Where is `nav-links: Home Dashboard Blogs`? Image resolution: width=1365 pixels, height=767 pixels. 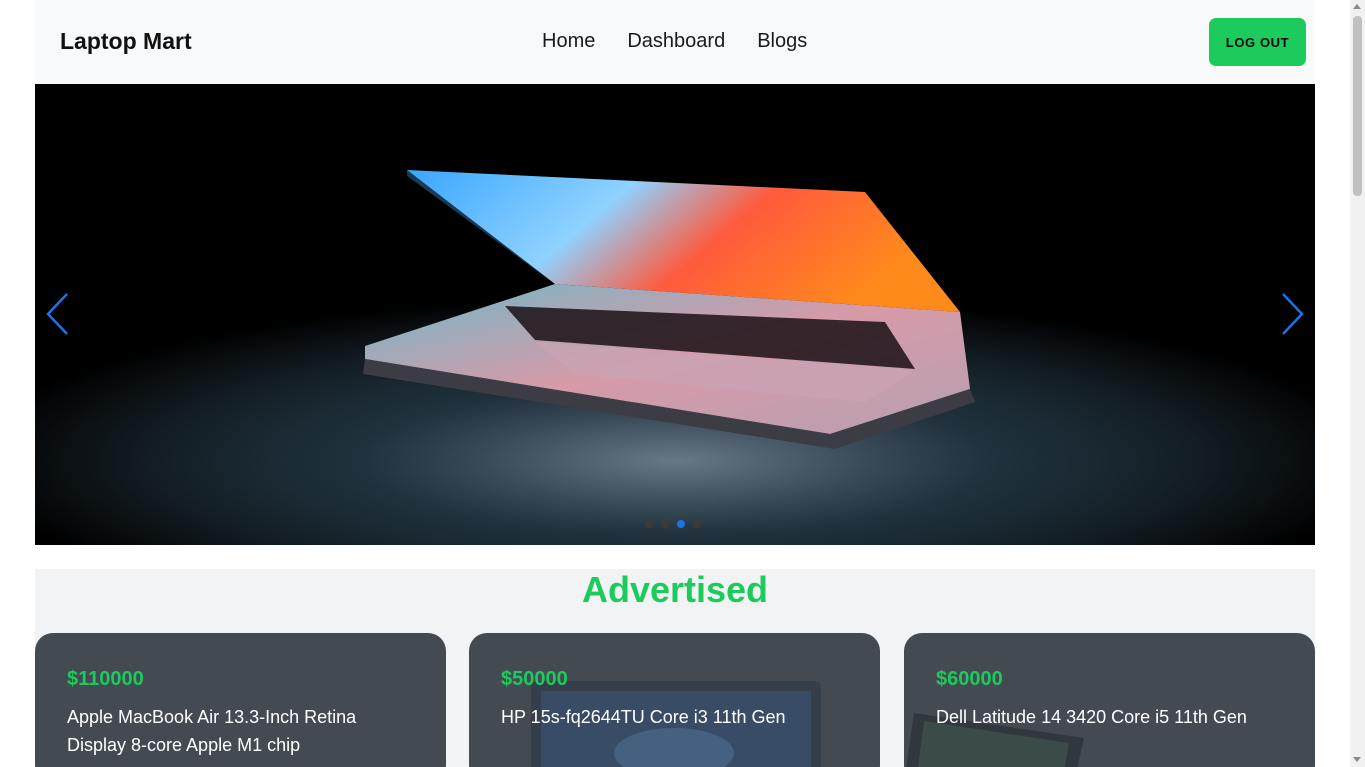 nav-links: Home Dashboard Blogs is located at coordinates (674, 41).